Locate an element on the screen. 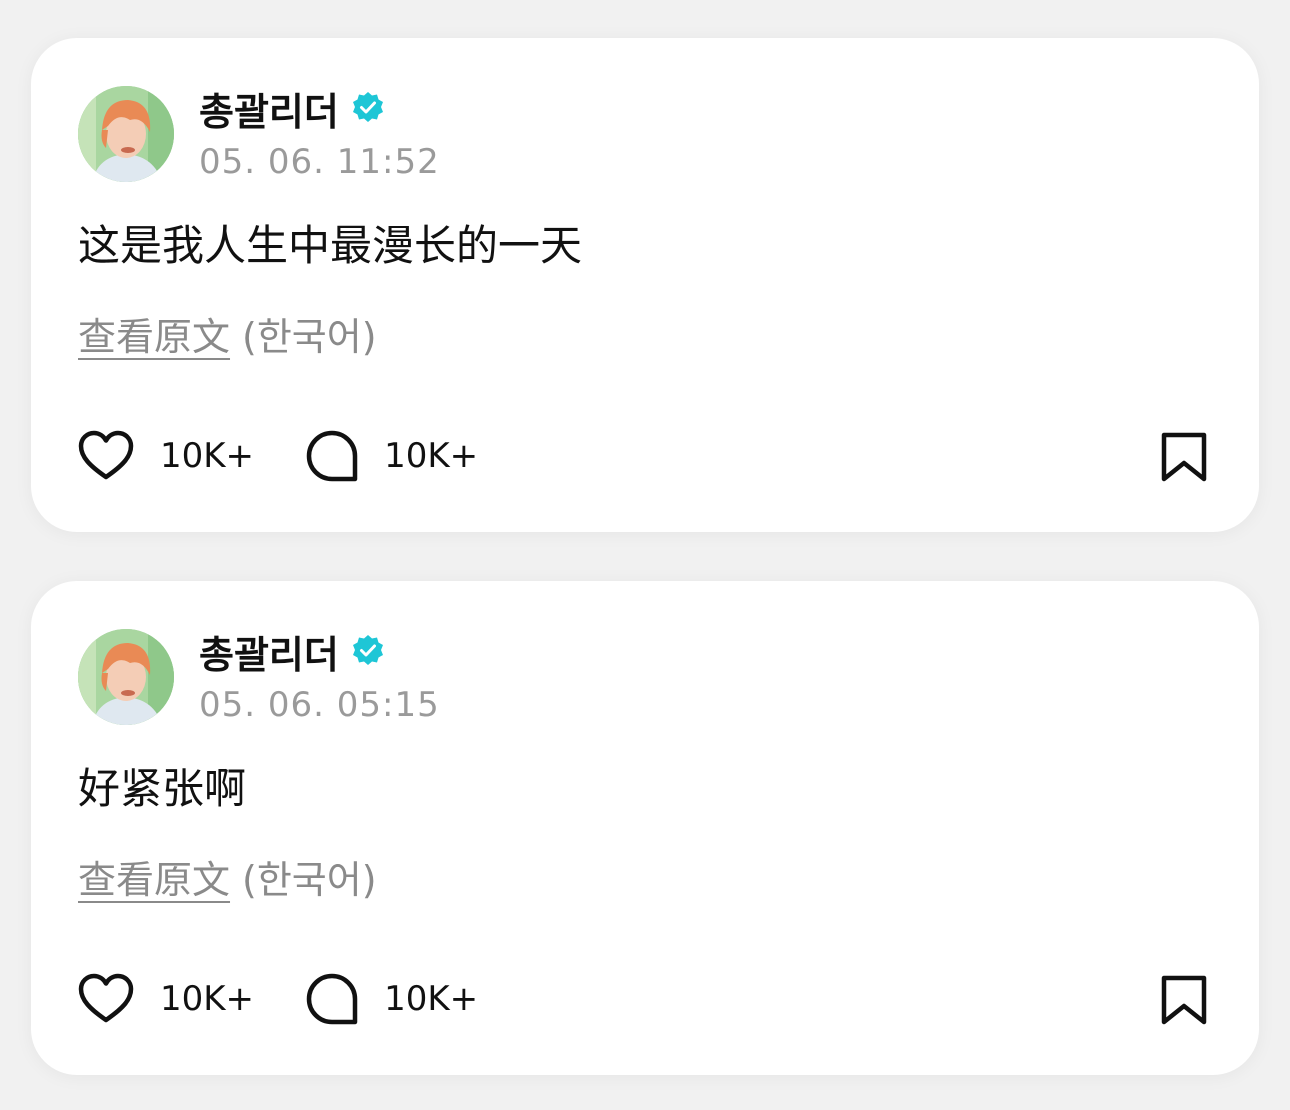 The width and height of the screenshot is (1290, 1110). post-timestamp: 05. 06. 05:15 is located at coordinates (319, 705).